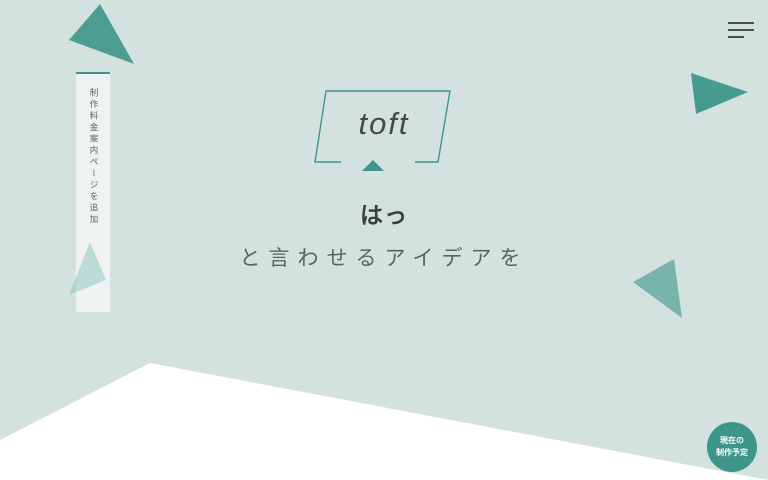 This screenshot has width=768, height=480. I want to click on tagline-line2: と言わせるアイデアを, so click(384, 258).